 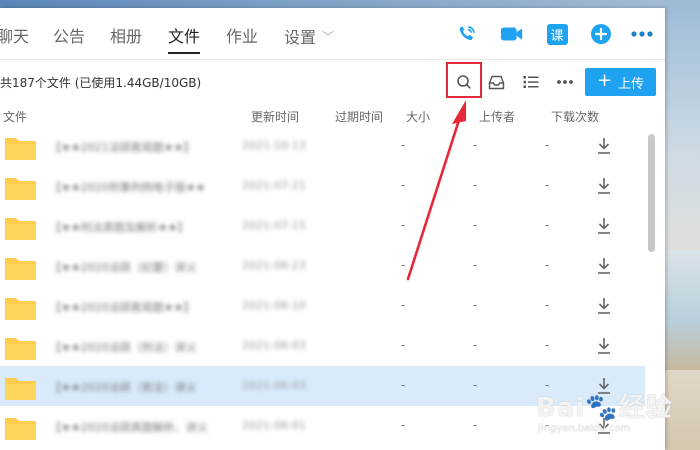 What do you see at coordinates (184, 40) in the screenshot?
I see `tab-files: 文件` at bounding box center [184, 40].